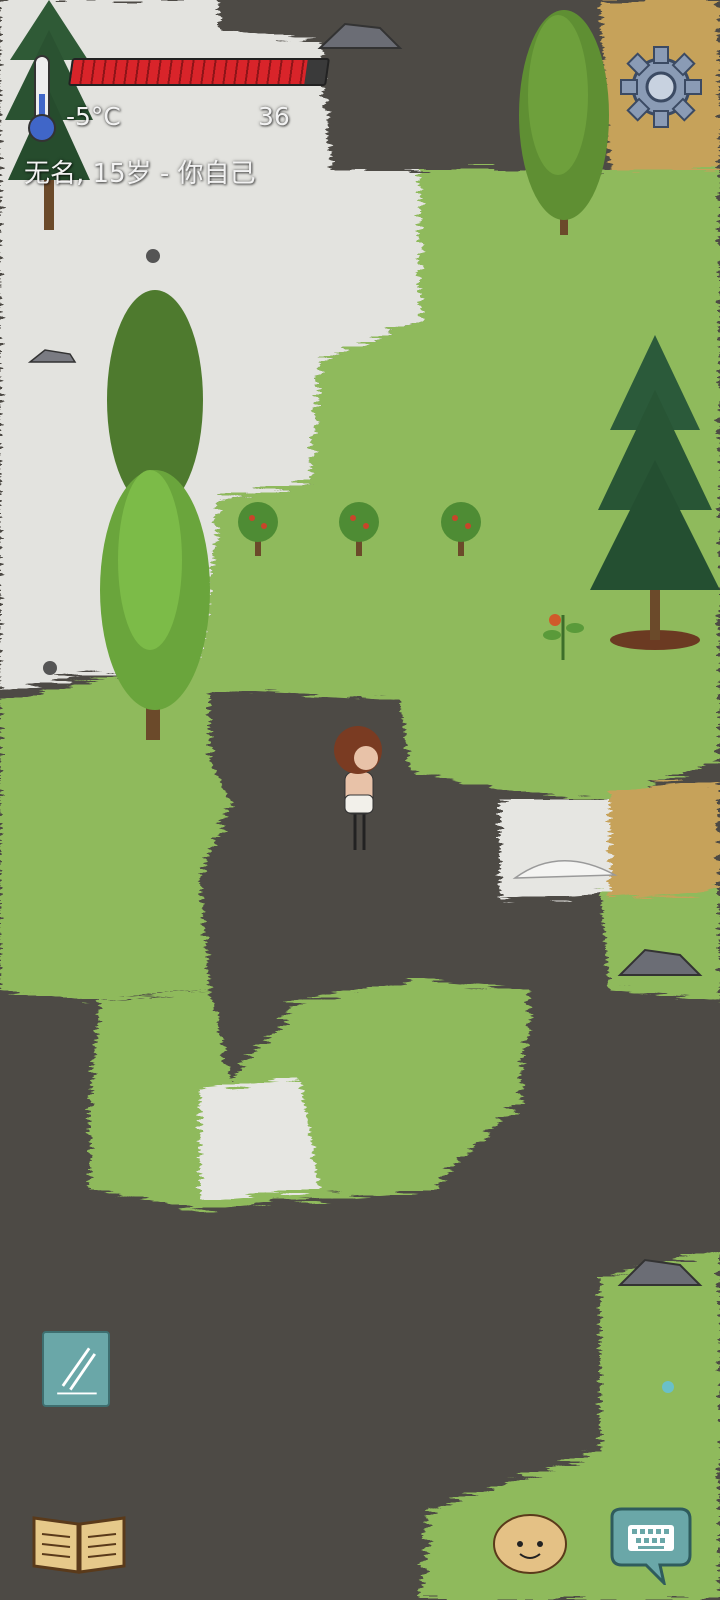  I want to click on pencil-button, so click(76, 1369).